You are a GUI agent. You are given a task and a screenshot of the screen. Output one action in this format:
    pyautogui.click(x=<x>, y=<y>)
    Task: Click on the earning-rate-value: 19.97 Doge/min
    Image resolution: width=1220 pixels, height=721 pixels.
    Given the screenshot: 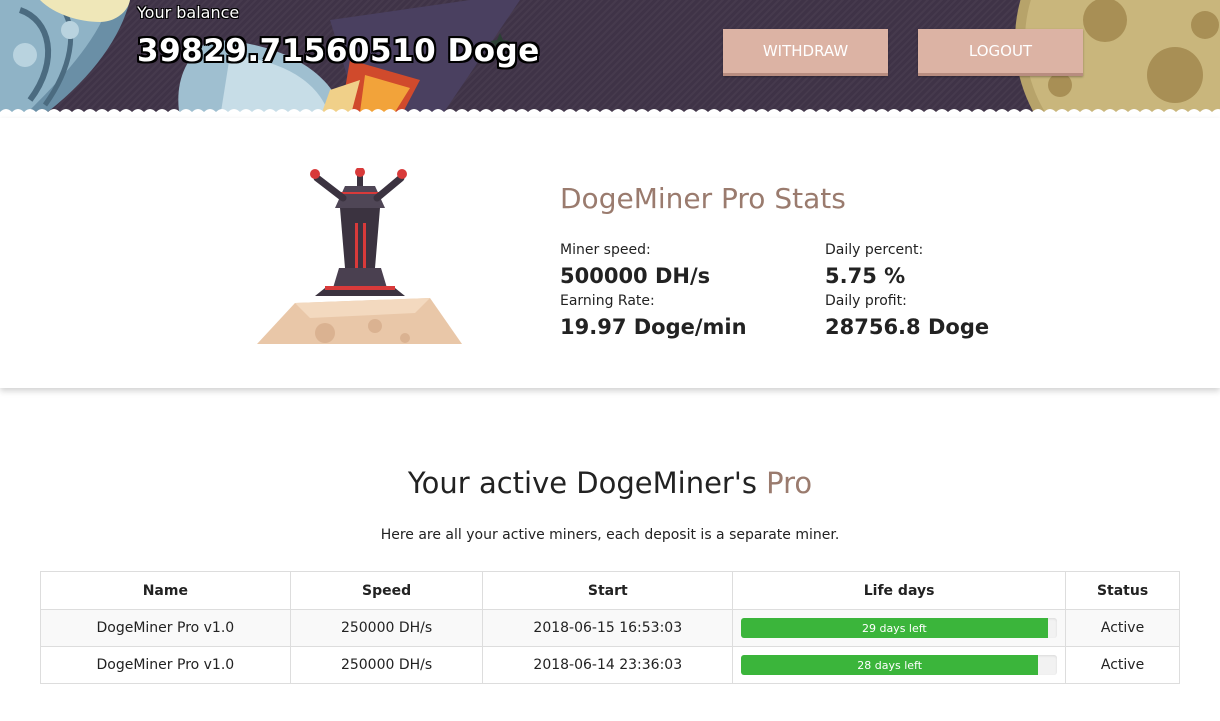 What is the action you would take?
    pyautogui.click(x=653, y=327)
    